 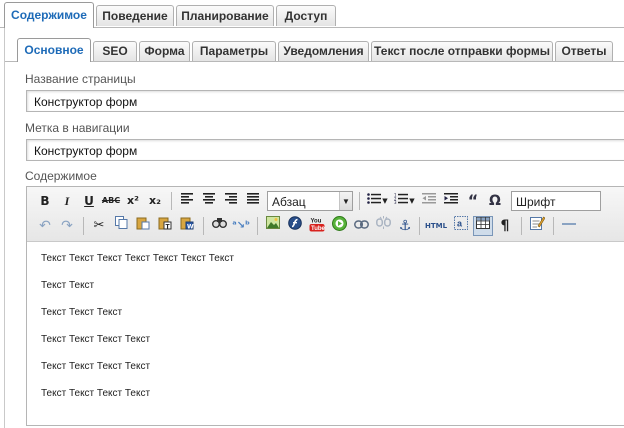 What do you see at coordinates (164, 51) in the screenshot?
I see `subtab-form: Форма` at bounding box center [164, 51].